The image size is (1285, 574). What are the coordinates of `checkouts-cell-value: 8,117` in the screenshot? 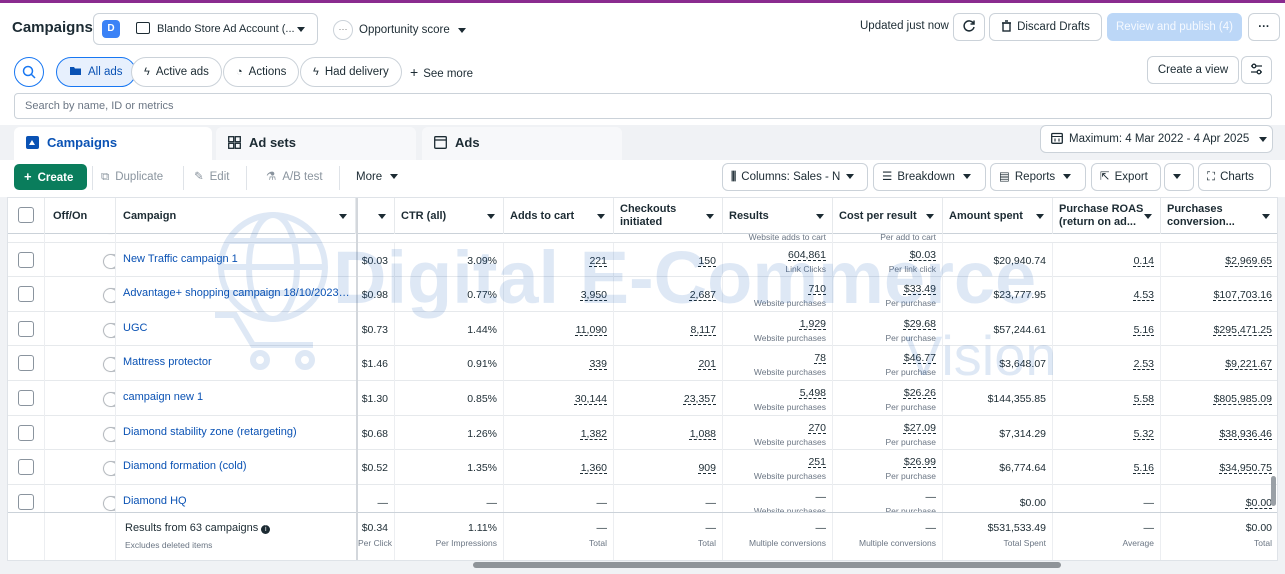 It's located at (704, 330).